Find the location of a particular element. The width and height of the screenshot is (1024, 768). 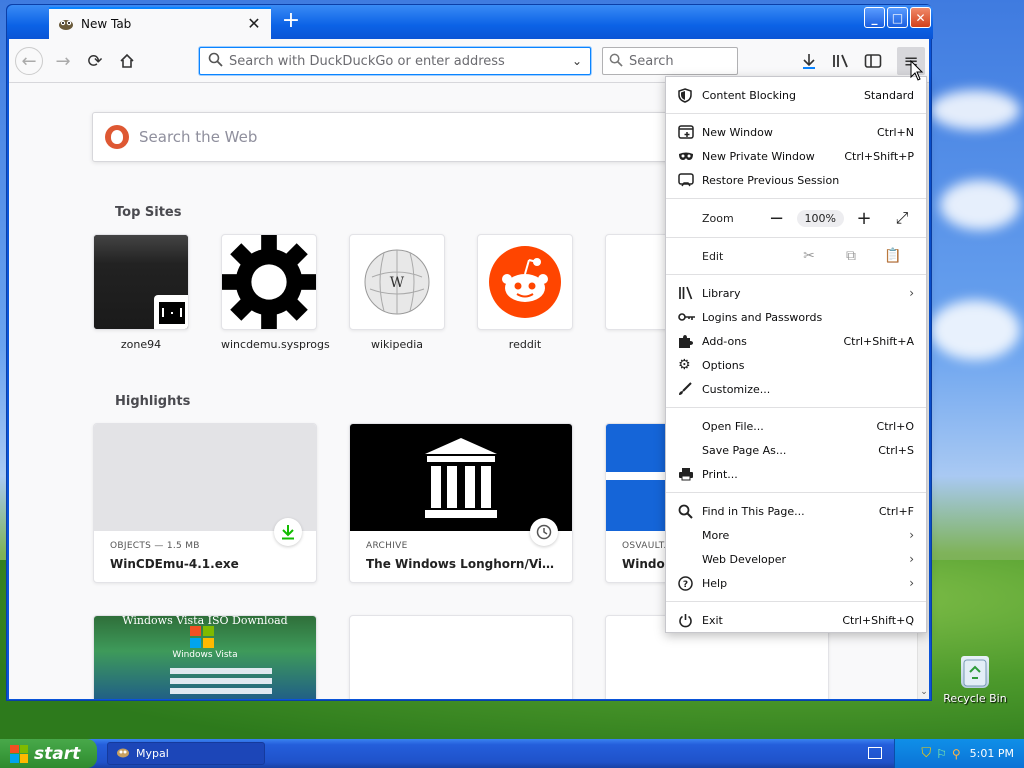

site-label: reddit is located at coordinates (525, 344).